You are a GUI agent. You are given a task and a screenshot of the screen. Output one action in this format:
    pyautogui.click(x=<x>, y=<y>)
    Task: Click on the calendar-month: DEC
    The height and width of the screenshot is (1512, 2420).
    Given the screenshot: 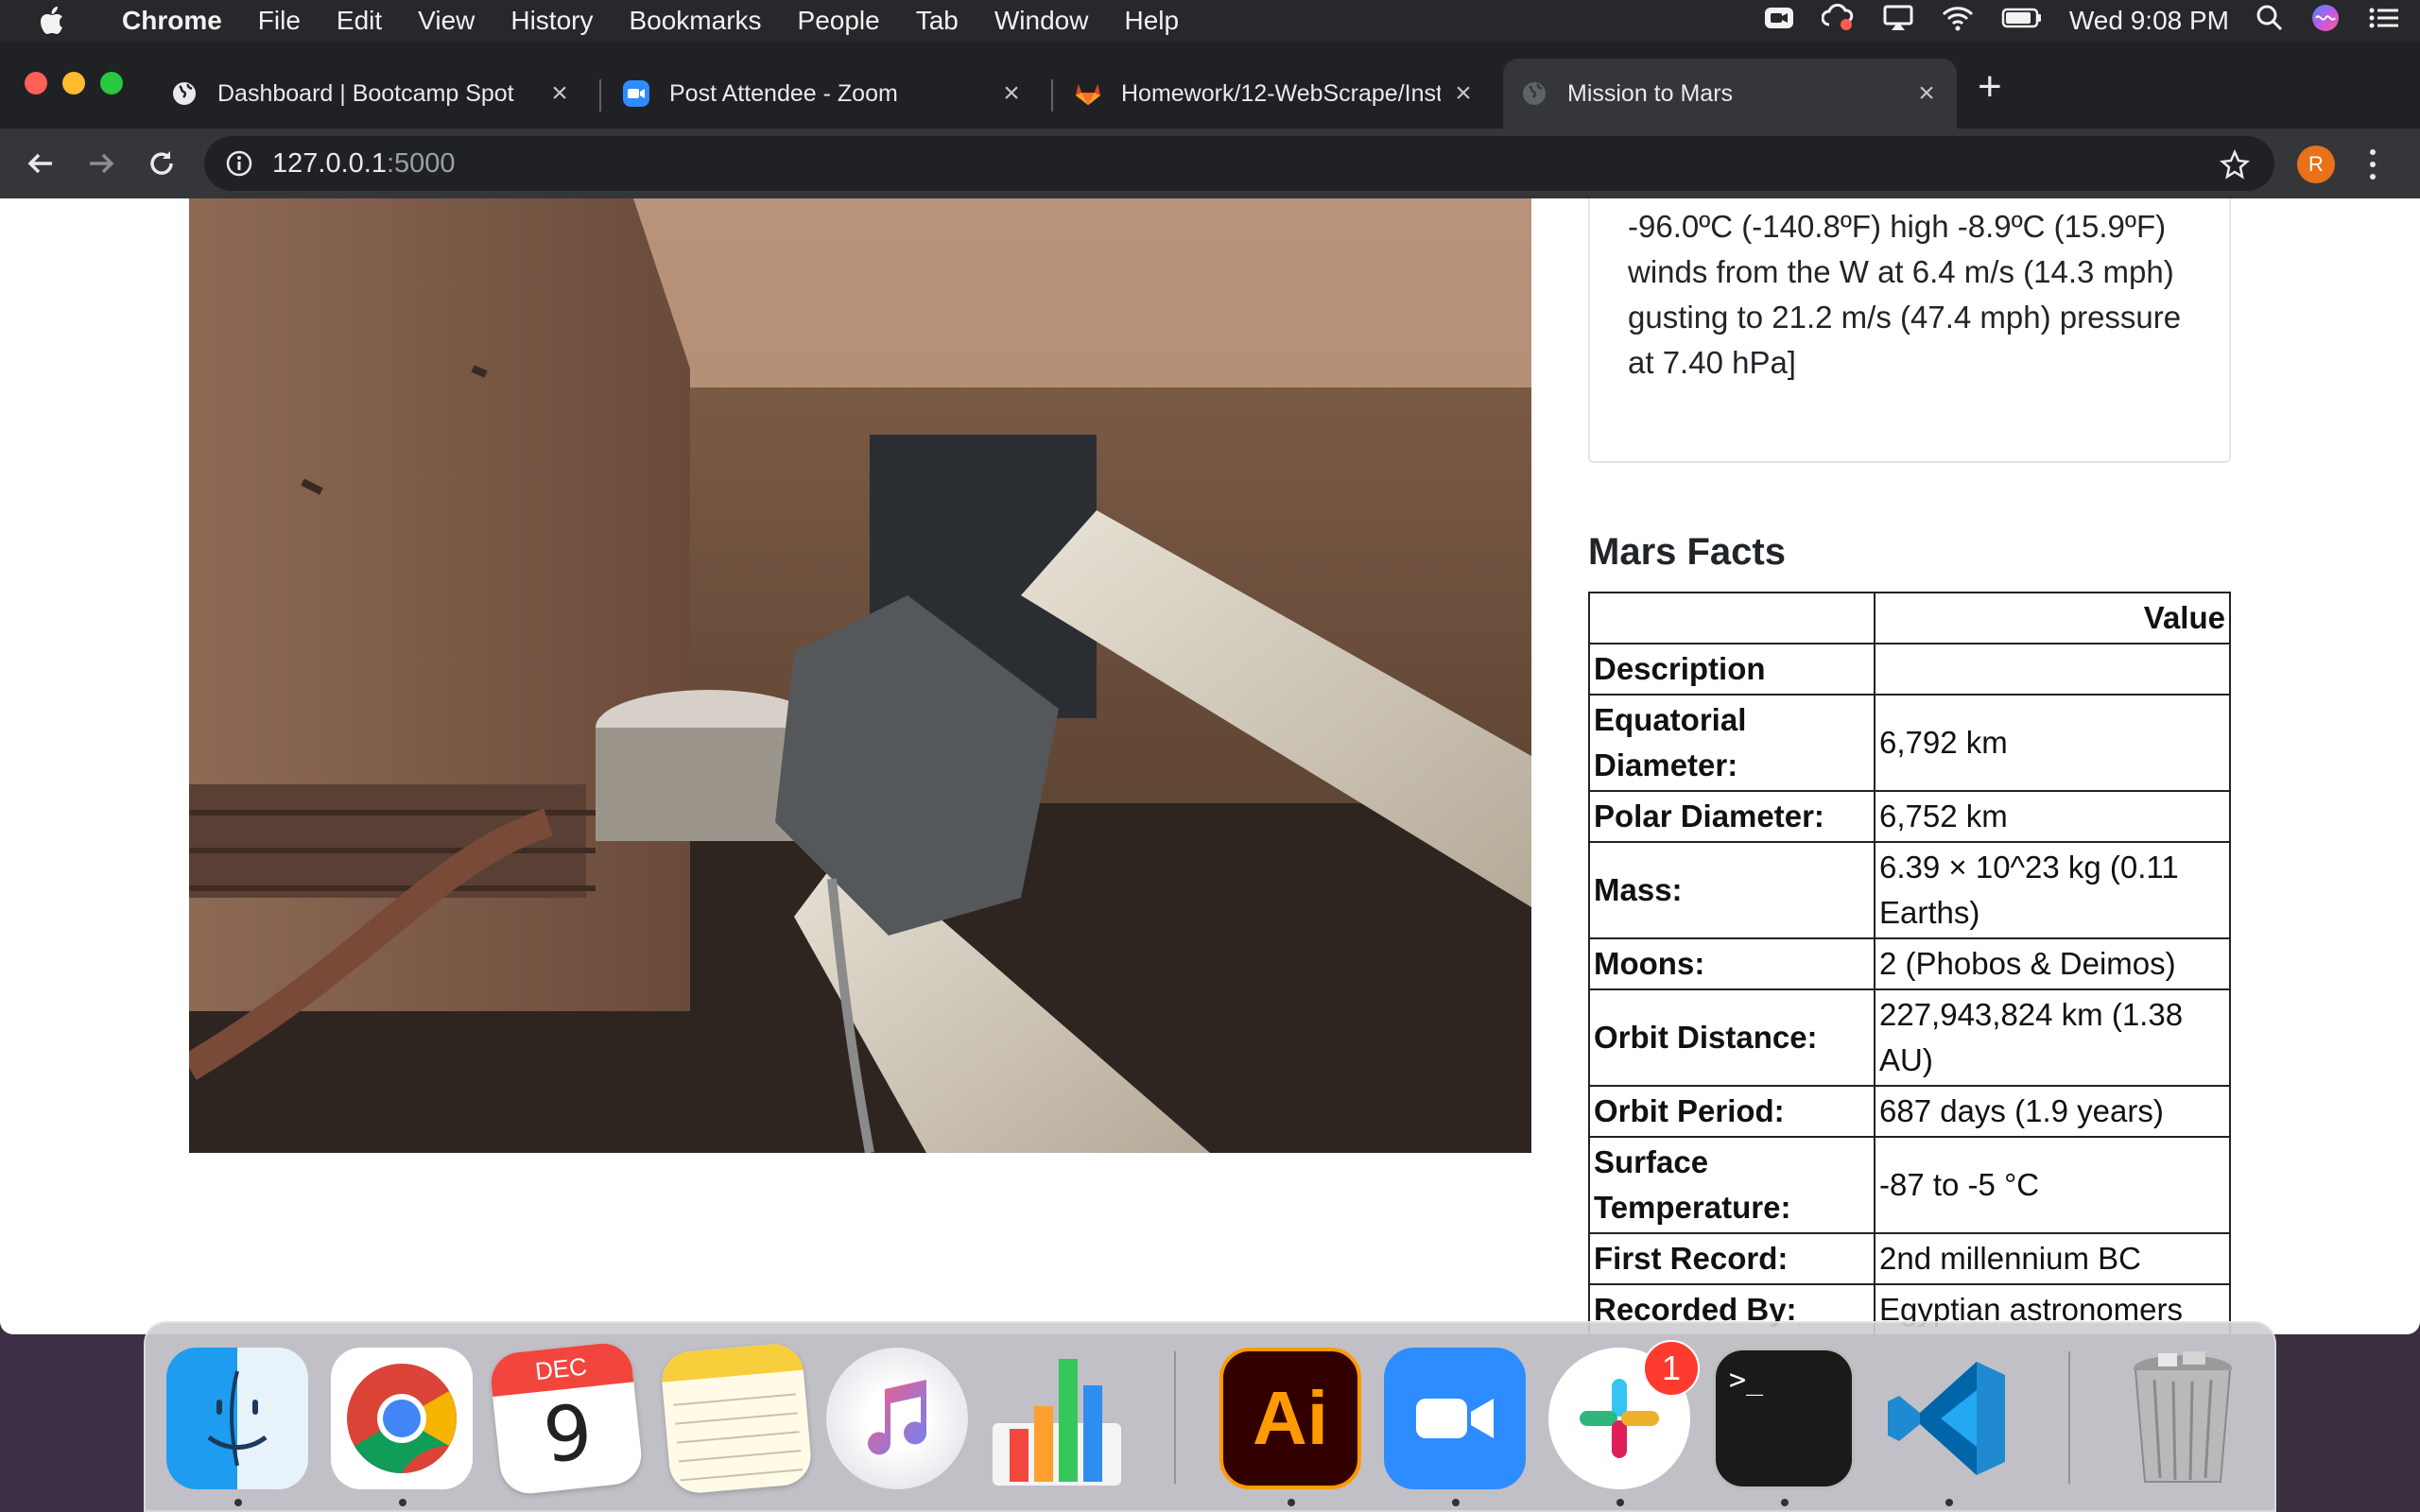 What is the action you would take?
    pyautogui.click(x=561, y=1369)
    